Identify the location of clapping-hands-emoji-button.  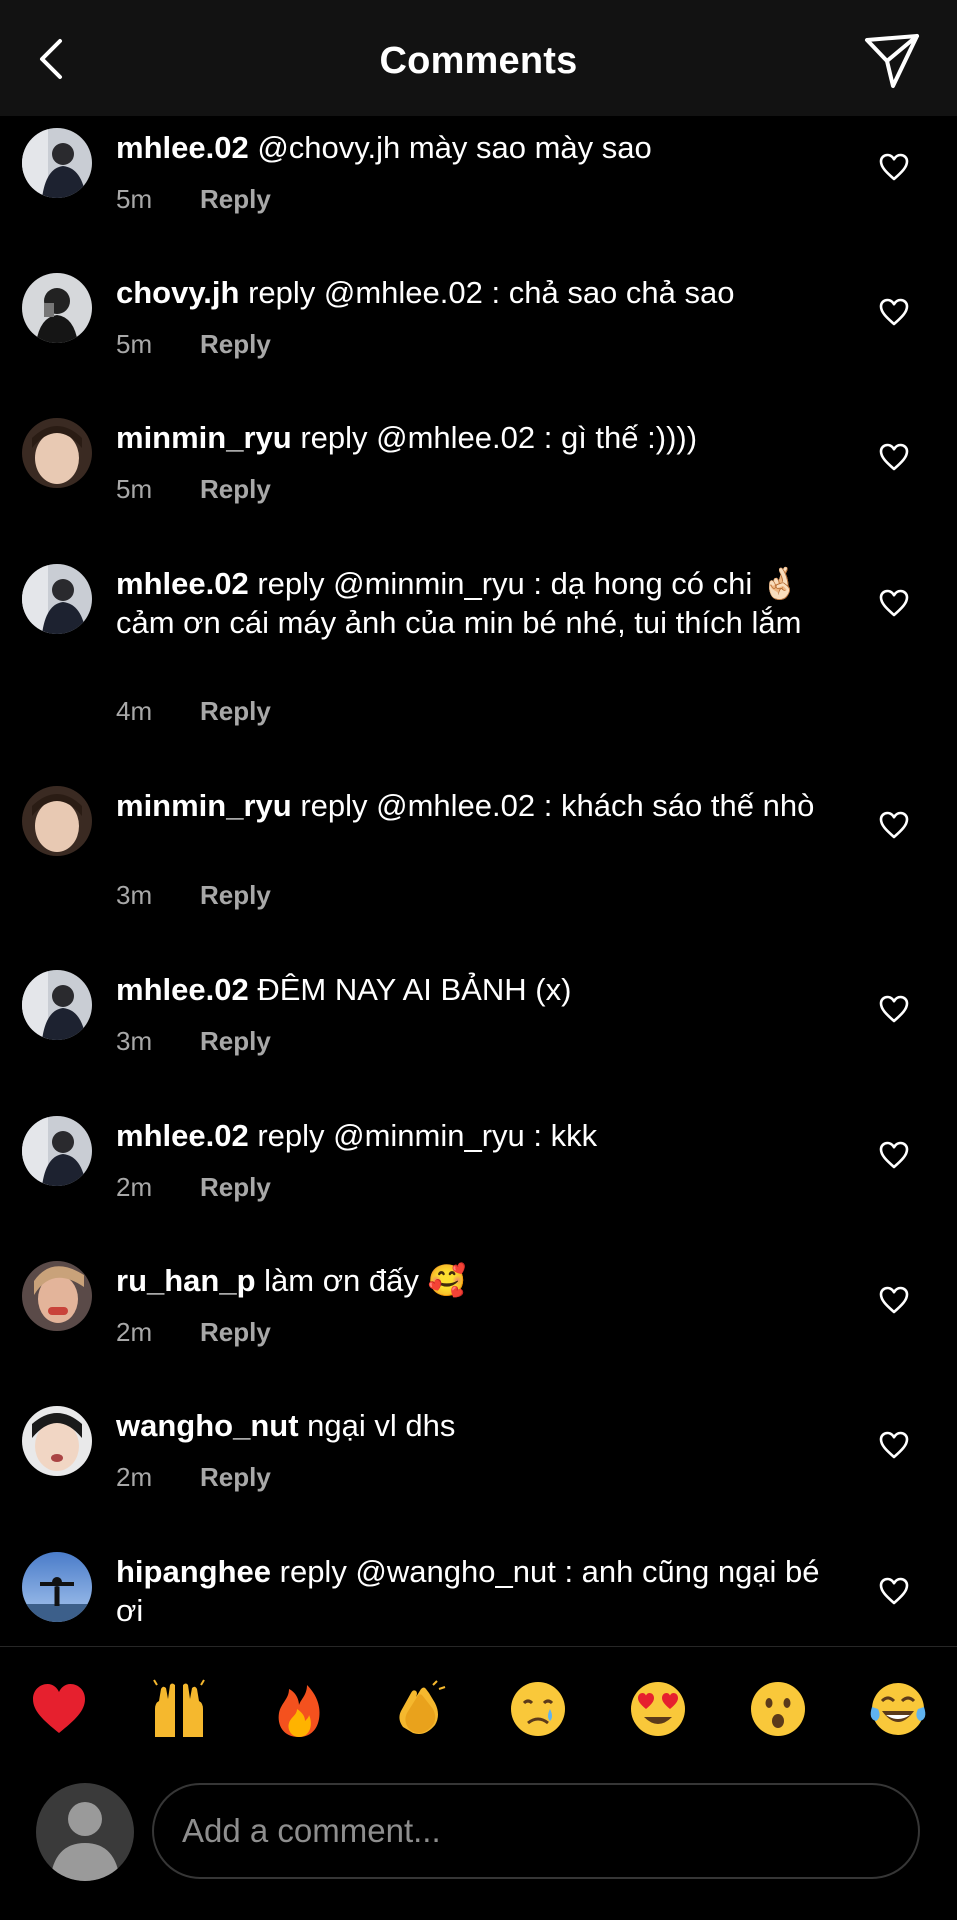
(419, 1709).